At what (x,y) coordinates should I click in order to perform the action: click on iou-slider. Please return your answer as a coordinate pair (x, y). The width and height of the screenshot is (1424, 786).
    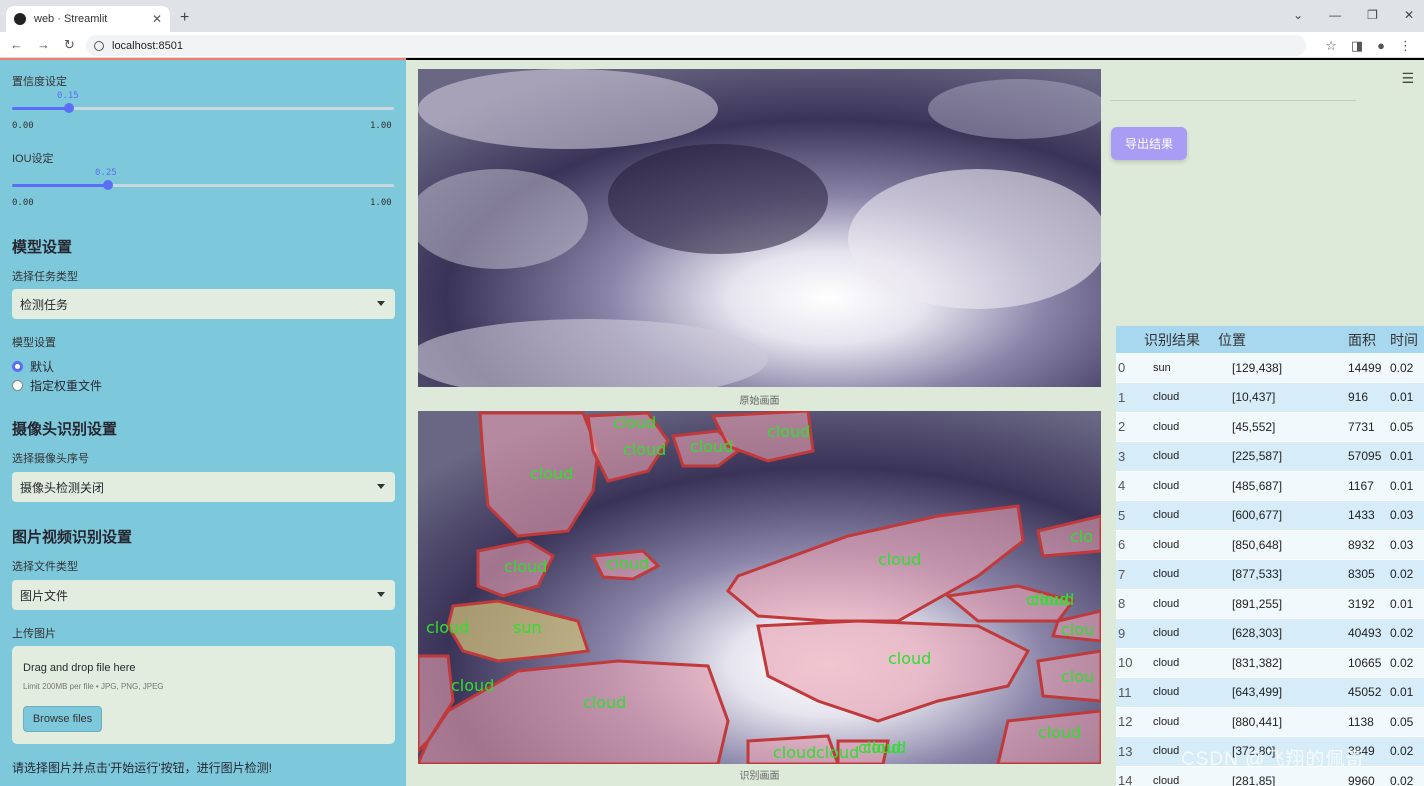
    Looking at the image, I should click on (203, 185).